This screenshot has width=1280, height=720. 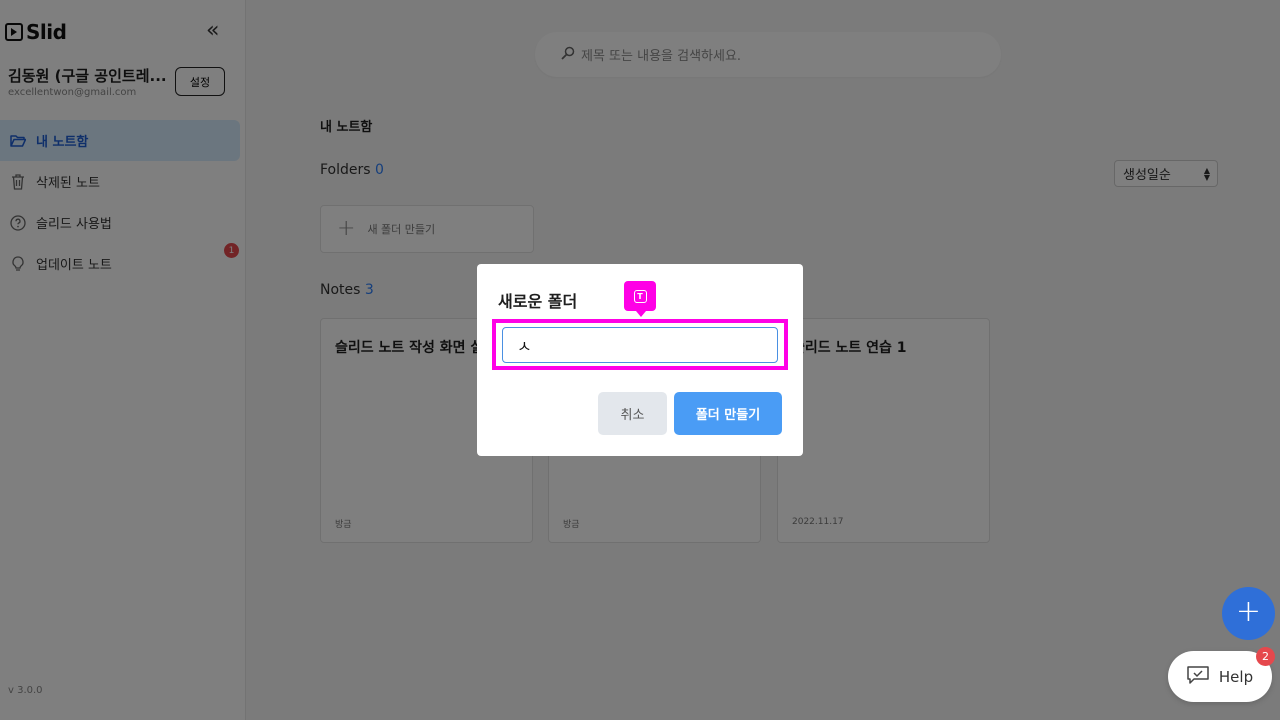 I want to click on folder-name-input, so click(x=640, y=345).